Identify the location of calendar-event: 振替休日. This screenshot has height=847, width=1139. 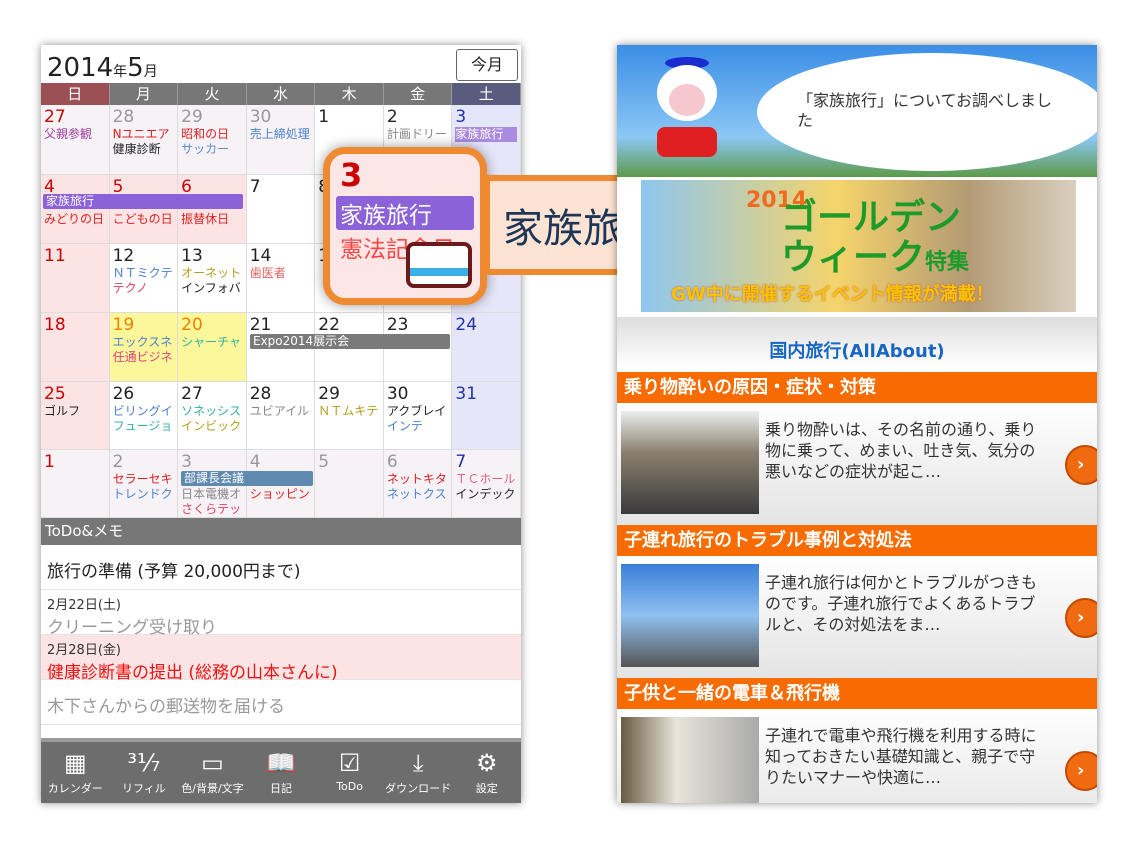
(205, 219).